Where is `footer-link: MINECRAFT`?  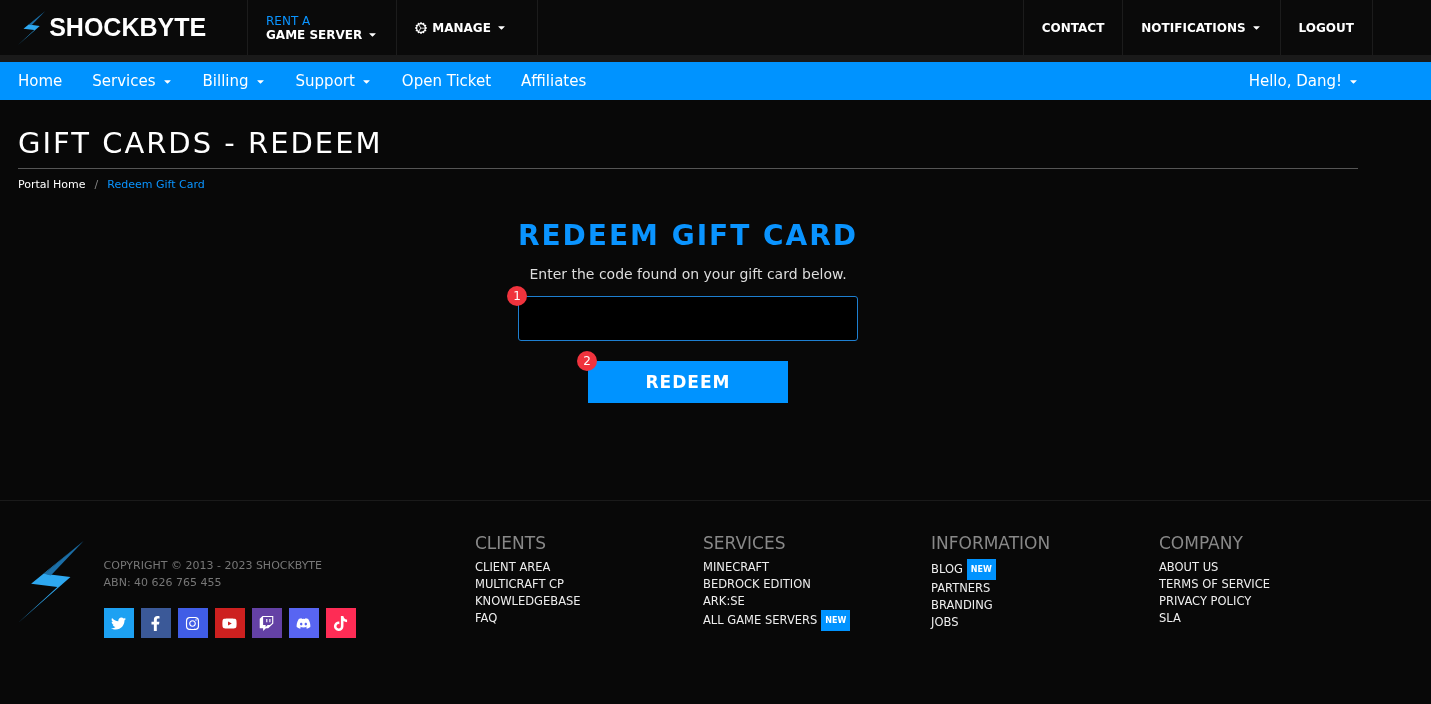 footer-link: MINECRAFT is located at coordinates (817, 567).